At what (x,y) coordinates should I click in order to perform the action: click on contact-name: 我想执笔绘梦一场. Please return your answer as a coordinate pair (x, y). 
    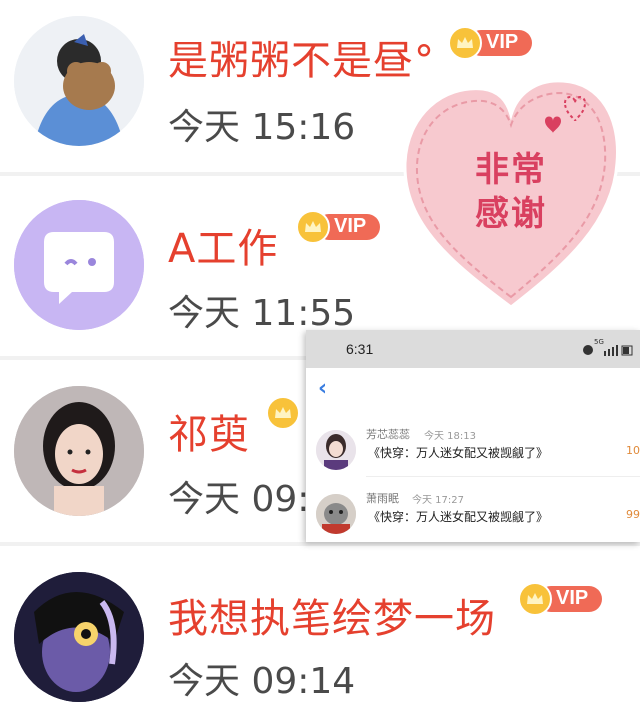
    Looking at the image, I should click on (332, 619).